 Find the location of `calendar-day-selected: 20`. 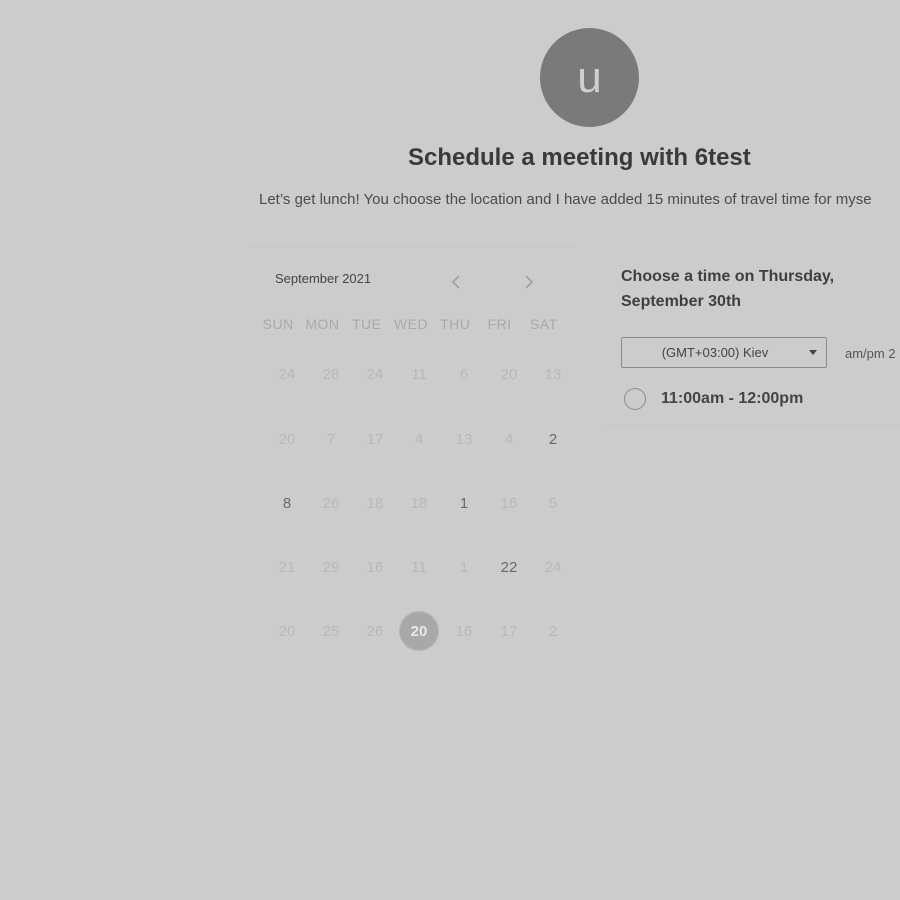

calendar-day-selected: 20 is located at coordinates (419, 631).